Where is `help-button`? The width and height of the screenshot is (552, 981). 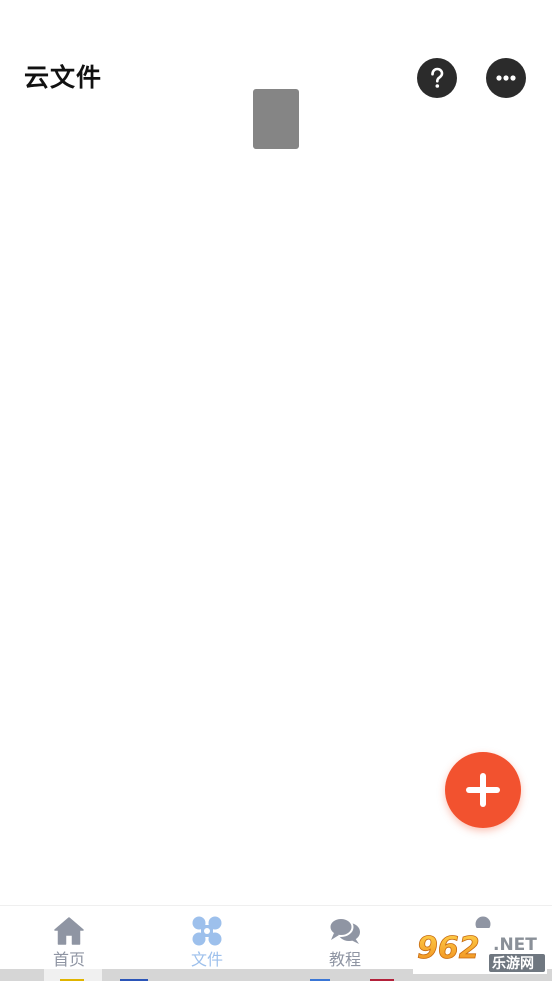
help-button is located at coordinates (437, 78).